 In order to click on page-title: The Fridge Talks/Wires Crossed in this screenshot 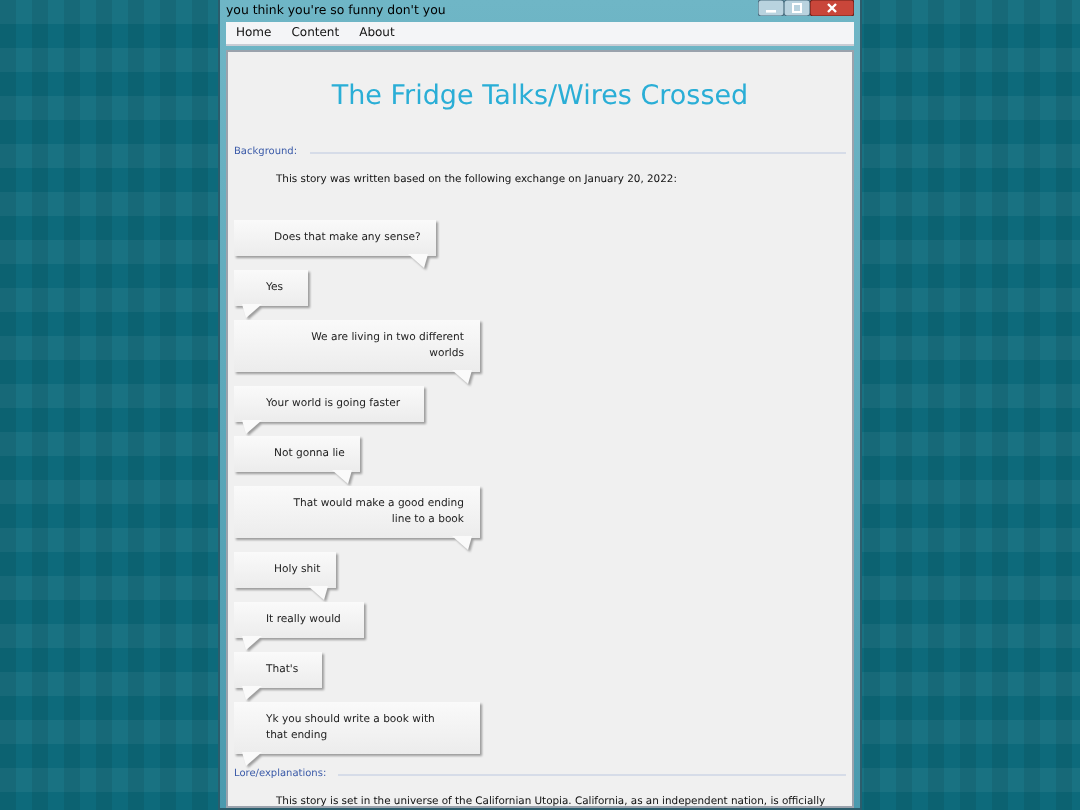, I will do `click(540, 96)`.